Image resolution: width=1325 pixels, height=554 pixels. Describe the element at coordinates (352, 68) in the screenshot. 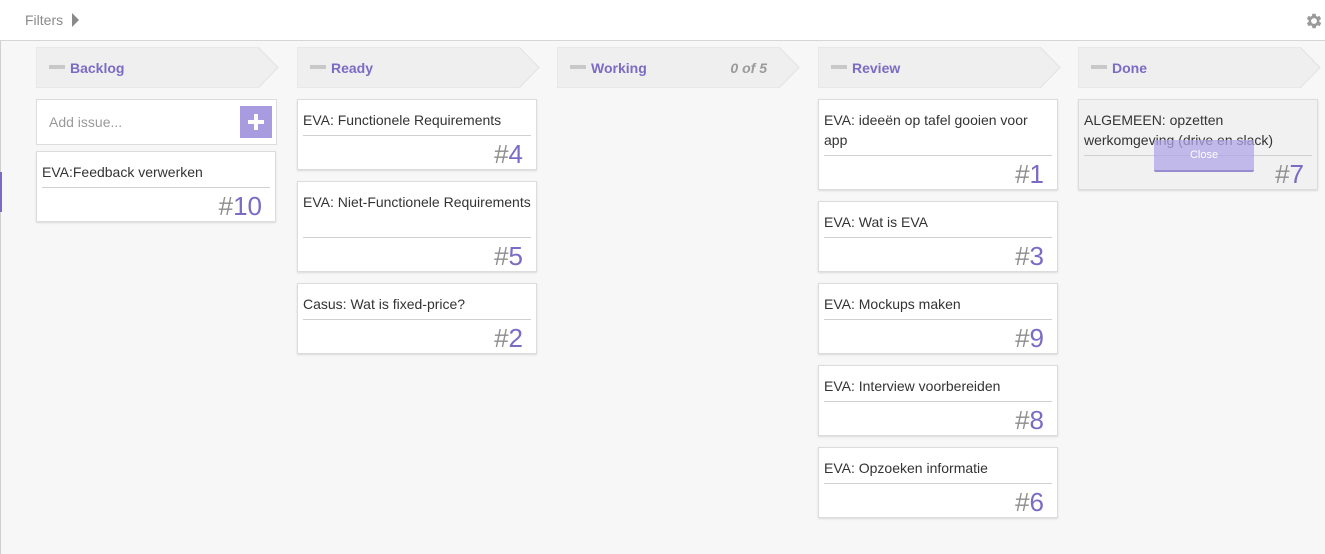

I see `column-title: Ready` at that location.